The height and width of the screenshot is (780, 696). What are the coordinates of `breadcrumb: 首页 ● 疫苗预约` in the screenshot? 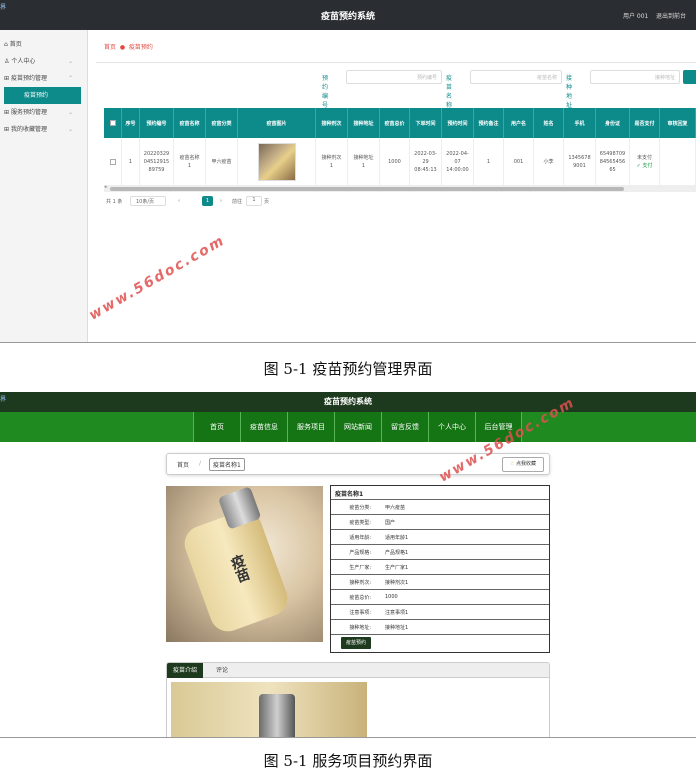 It's located at (128, 46).